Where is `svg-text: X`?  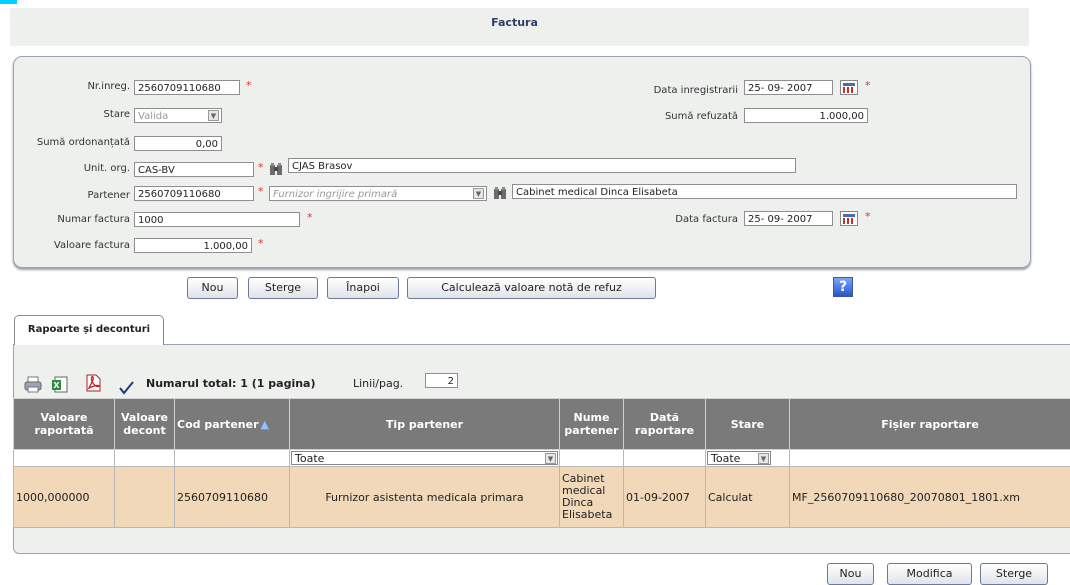 svg-text: X is located at coordinates (56, 385).